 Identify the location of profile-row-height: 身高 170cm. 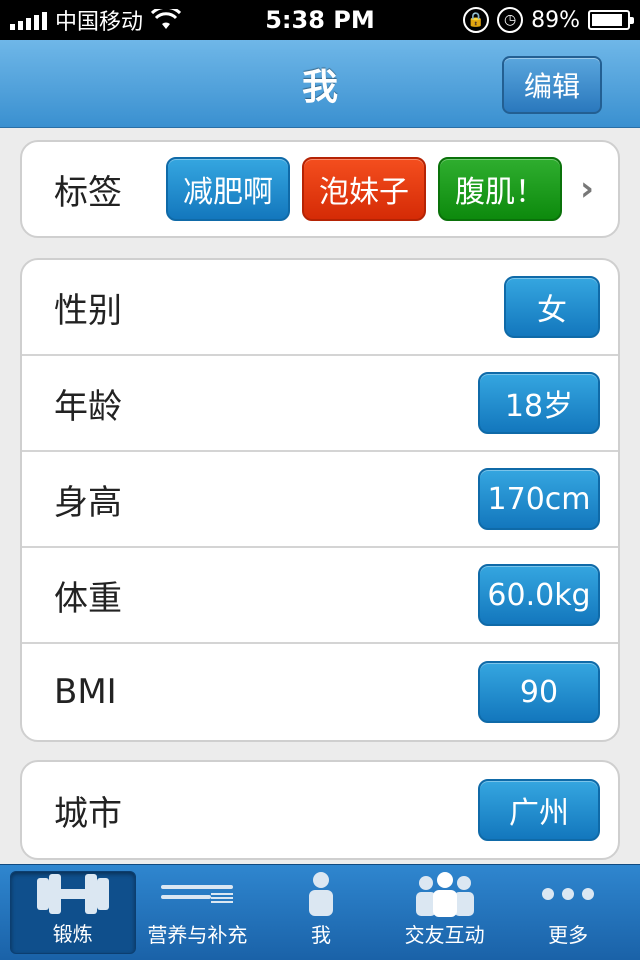
(320, 500).